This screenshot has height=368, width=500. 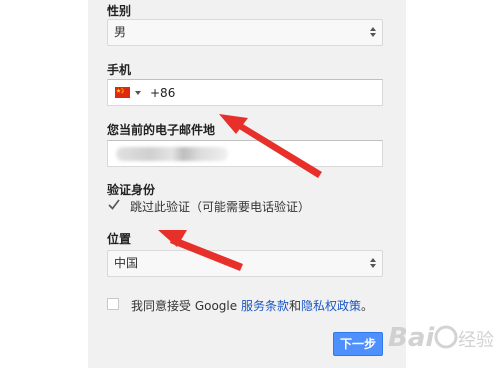 What do you see at coordinates (476, 340) in the screenshot?
I see `svg-text: 经验` at bounding box center [476, 340].